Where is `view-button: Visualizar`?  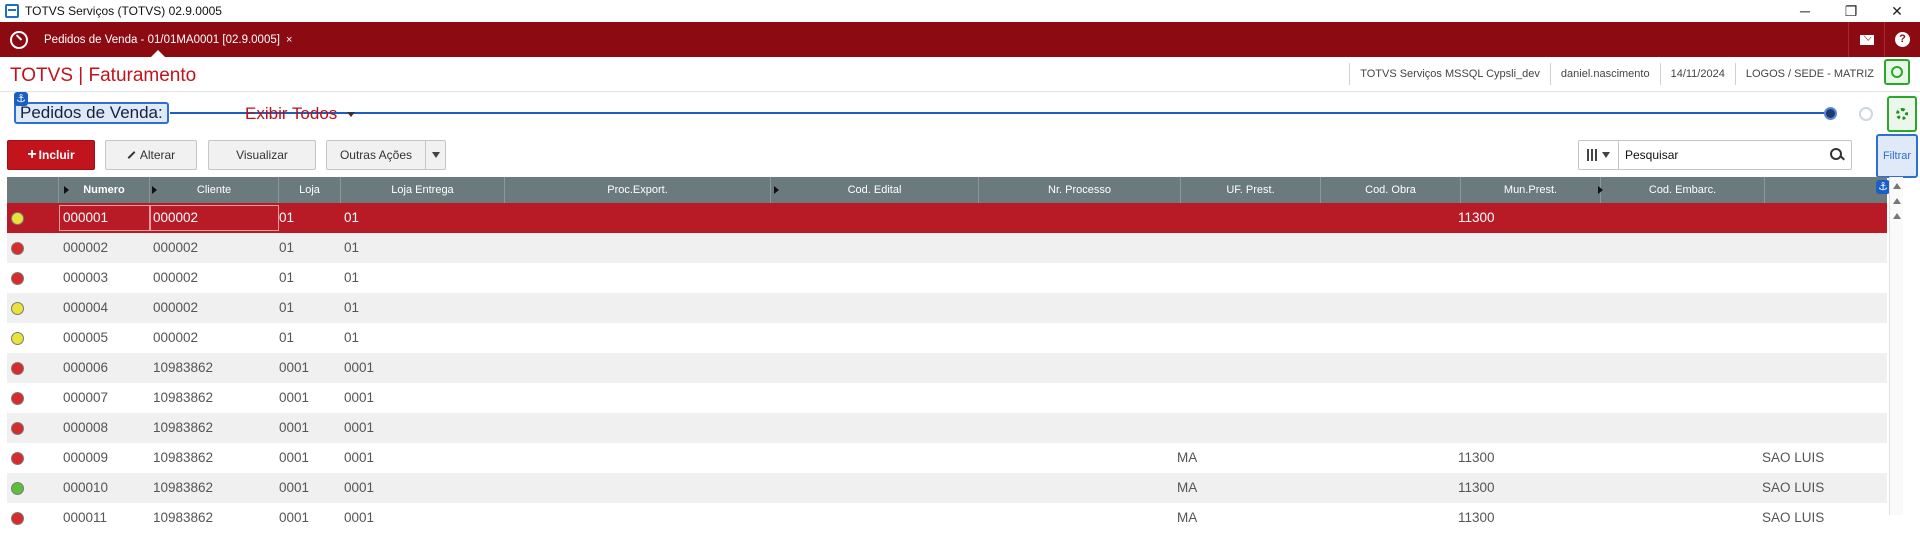
view-button: Visualizar is located at coordinates (262, 155).